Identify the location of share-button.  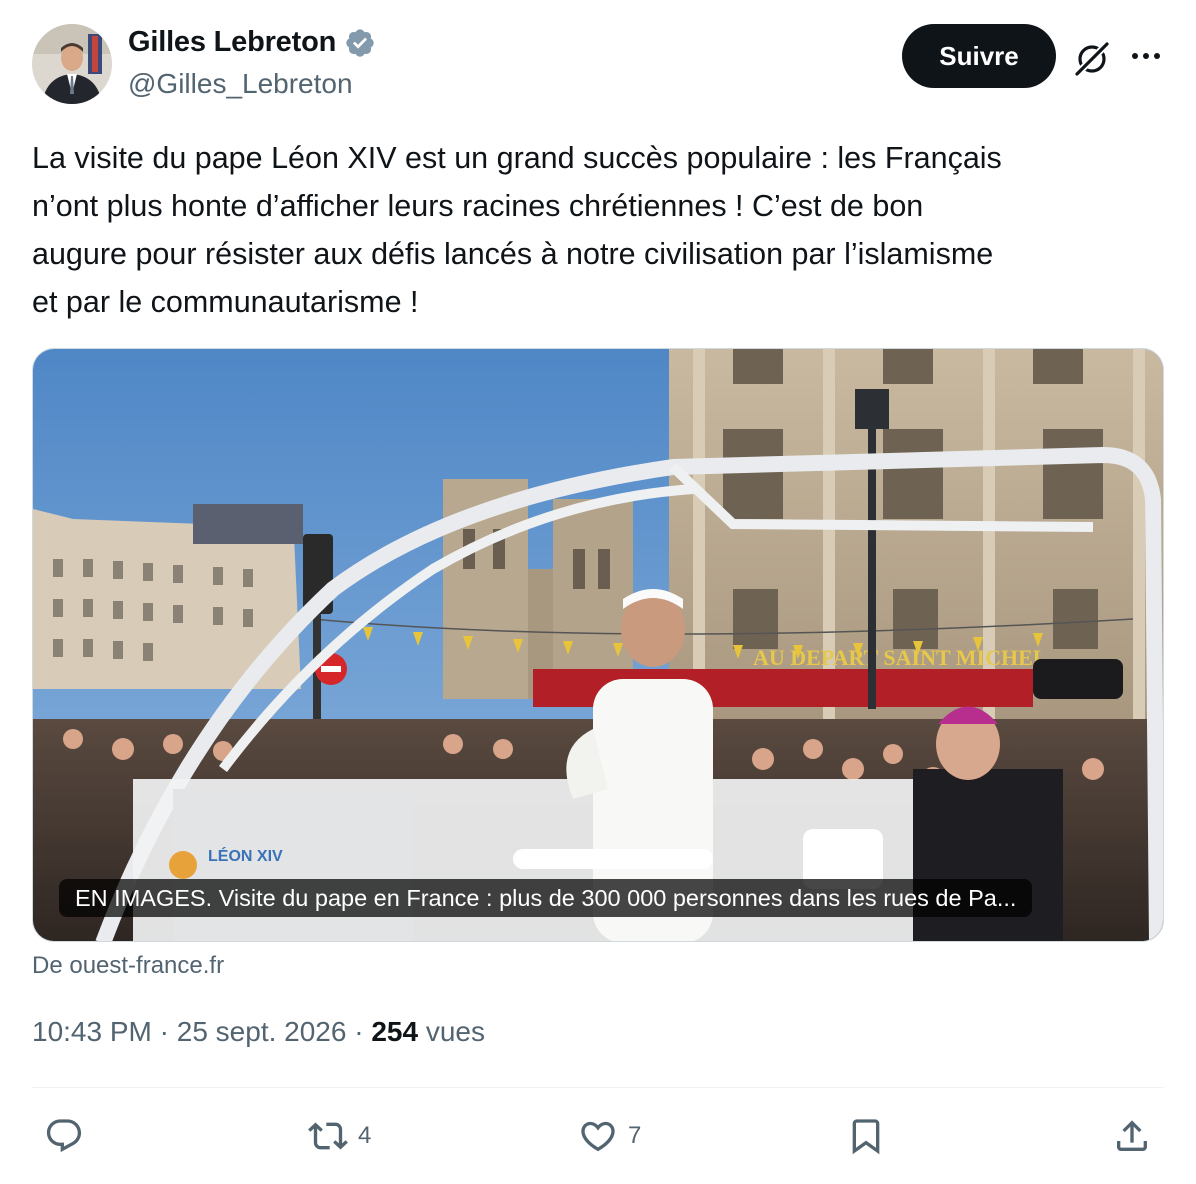
(1132, 1136).